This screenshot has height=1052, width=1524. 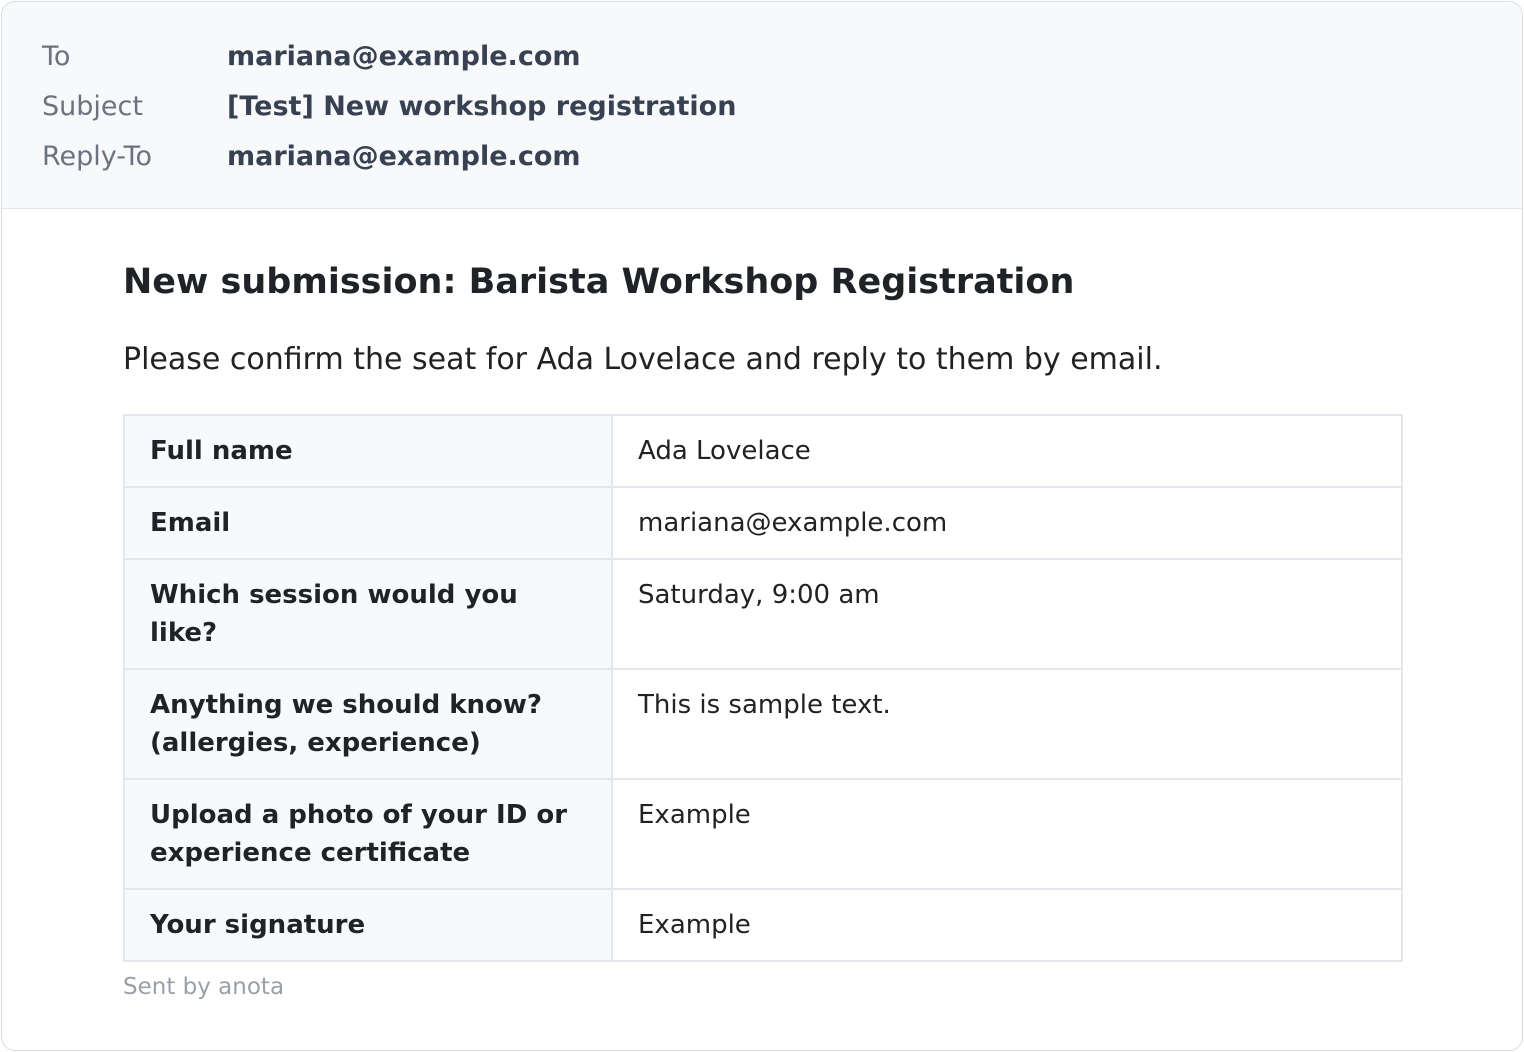 What do you see at coordinates (368, 523) in the screenshot?
I see `field-key: Email` at bounding box center [368, 523].